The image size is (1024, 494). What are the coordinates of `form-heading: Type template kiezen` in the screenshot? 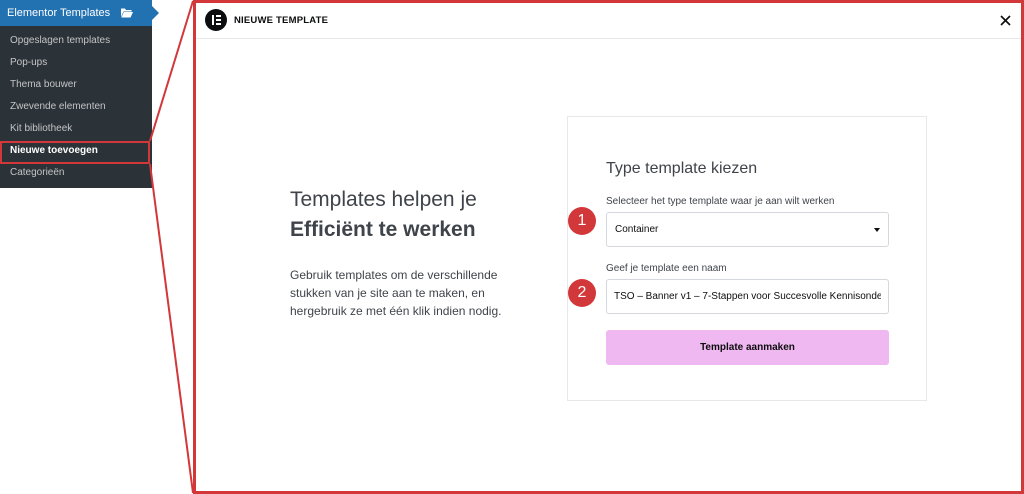 It's located at (682, 168).